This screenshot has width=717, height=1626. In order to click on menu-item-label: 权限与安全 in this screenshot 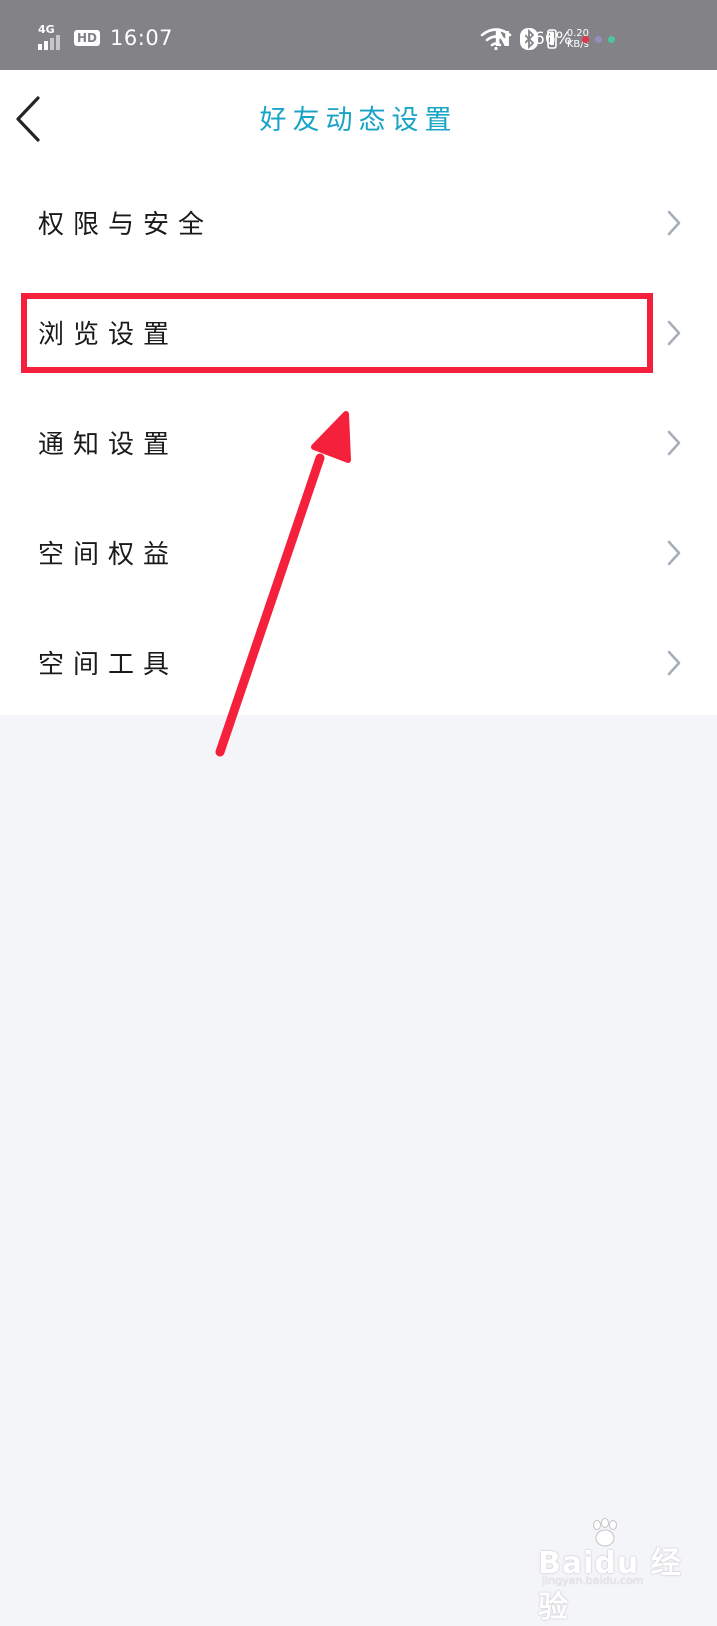, I will do `click(126, 225)`.